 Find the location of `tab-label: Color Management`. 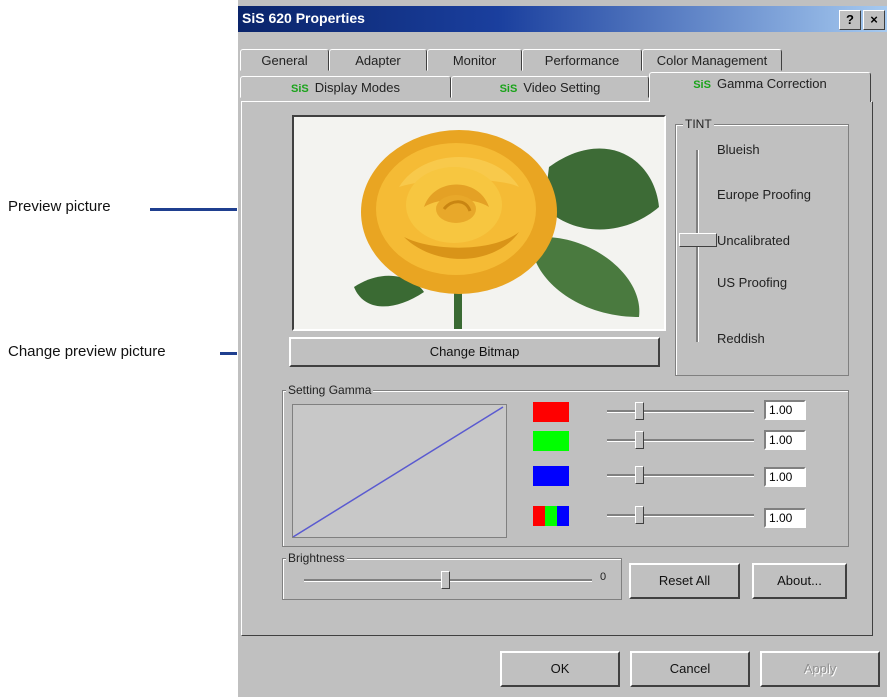

tab-label: Color Management is located at coordinates (712, 60).